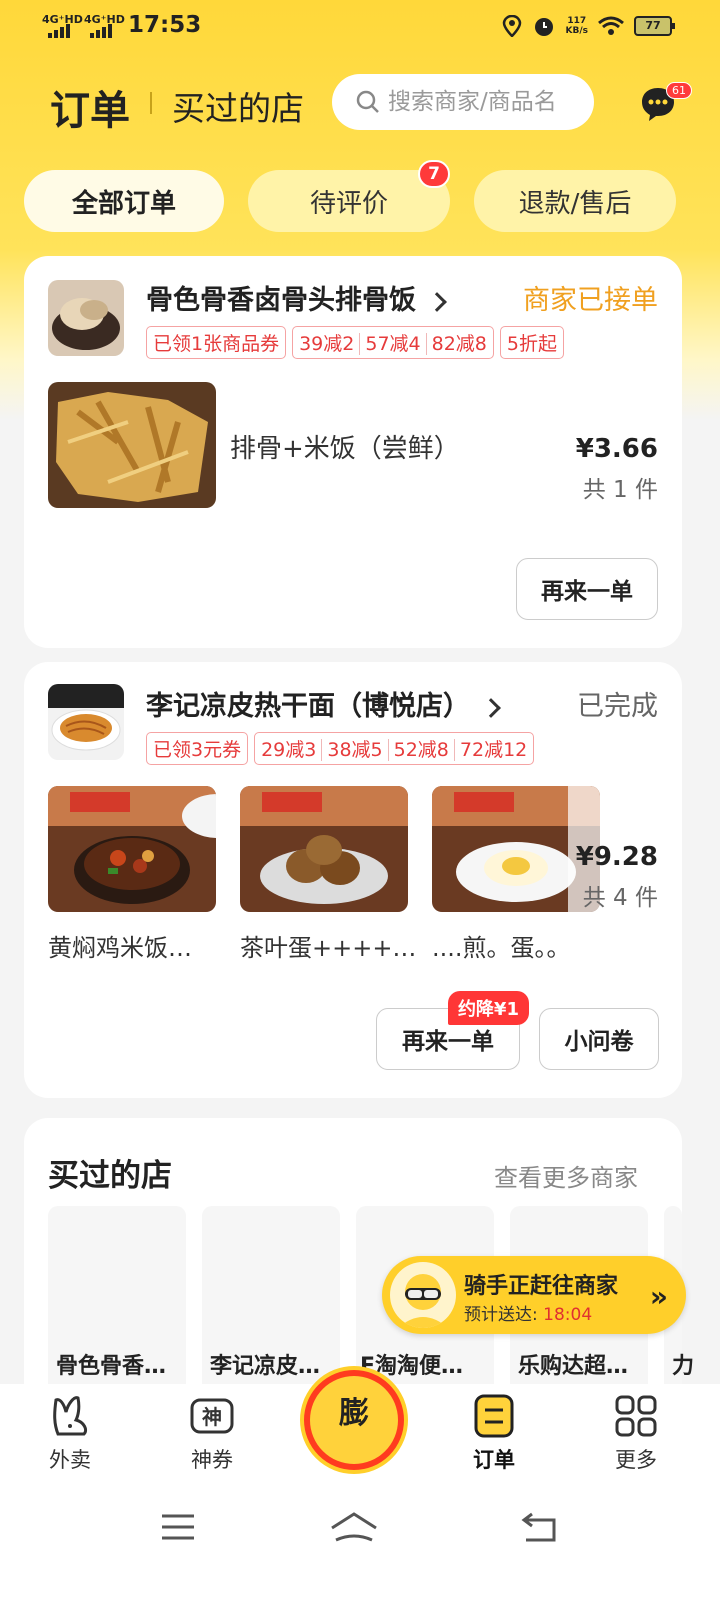 The height and width of the screenshot is (1600, 720). I want to click on coupon-tag: 已领3元券, so click(197, 748).